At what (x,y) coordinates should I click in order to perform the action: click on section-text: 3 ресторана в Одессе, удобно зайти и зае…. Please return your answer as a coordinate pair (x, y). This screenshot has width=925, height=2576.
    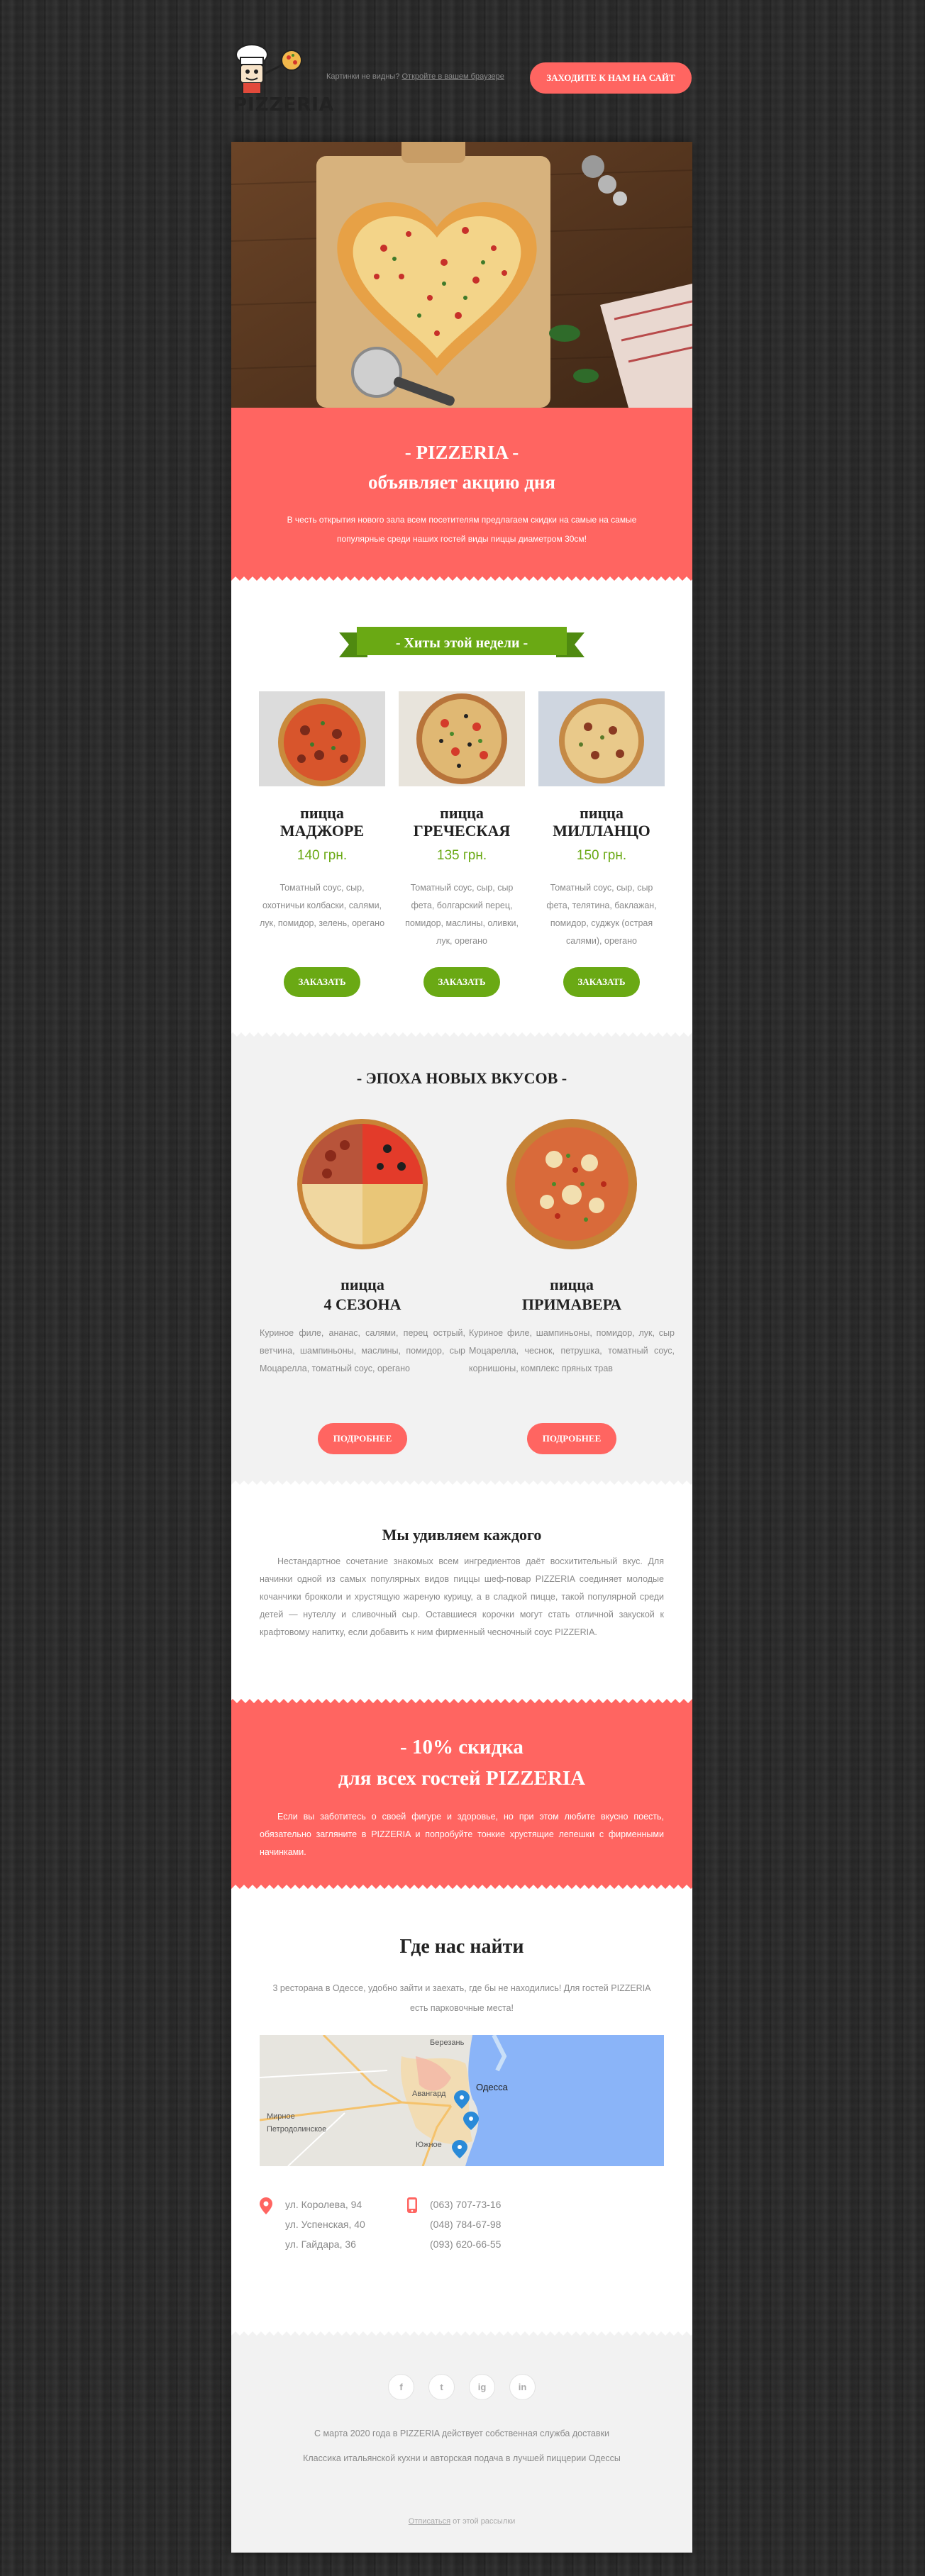
    Looking at the image, I should click on (461, 1998).